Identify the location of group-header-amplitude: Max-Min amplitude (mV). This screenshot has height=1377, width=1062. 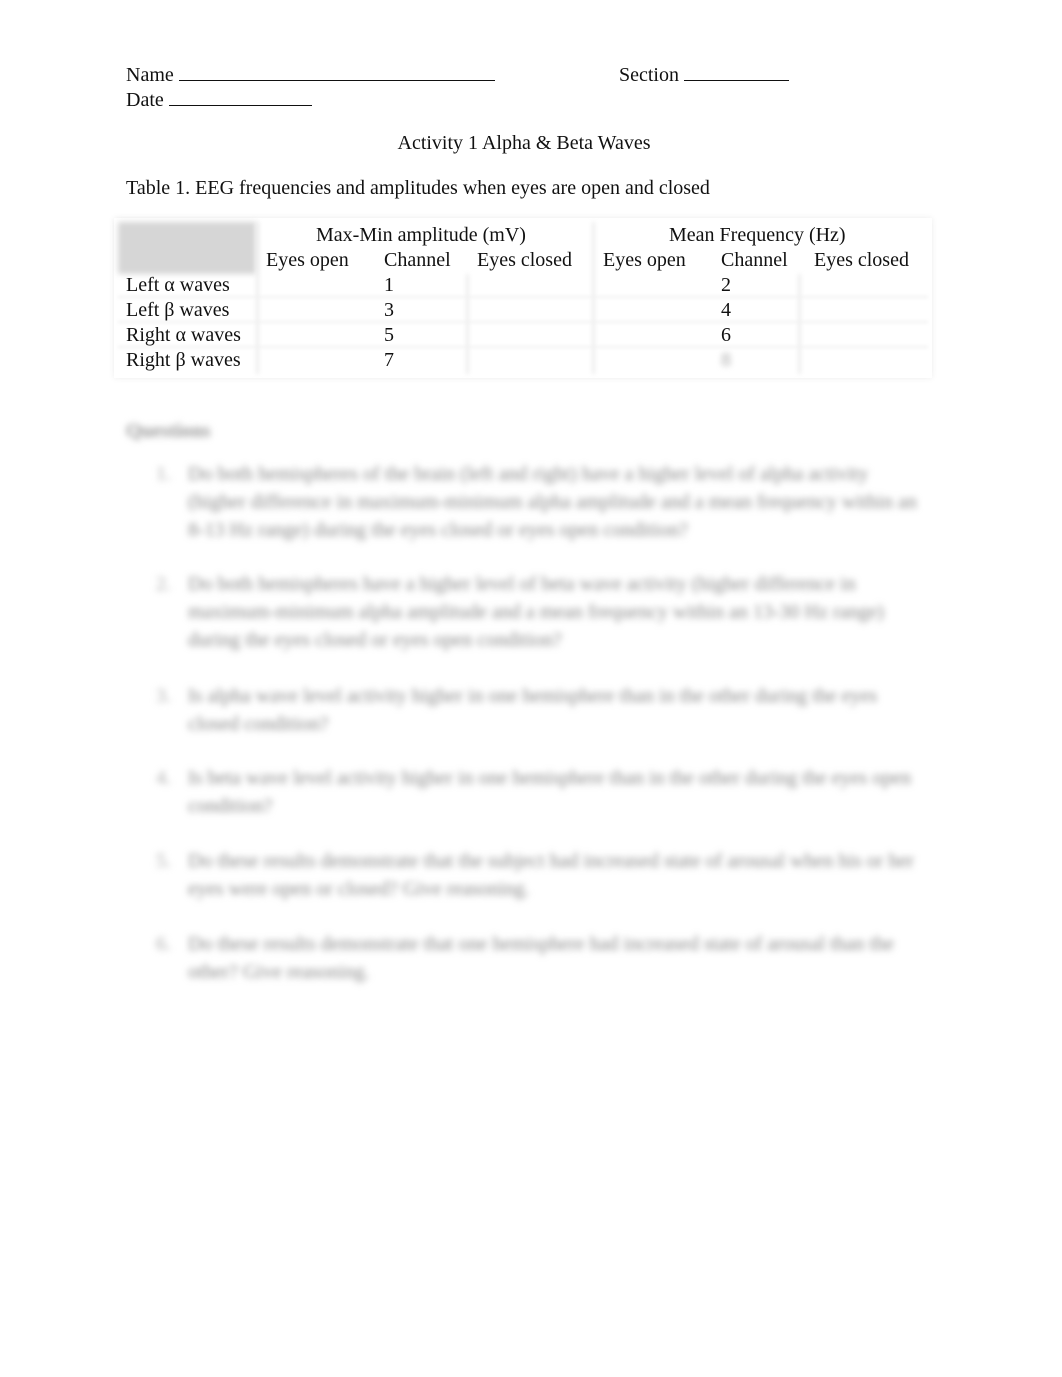
(421, 235).